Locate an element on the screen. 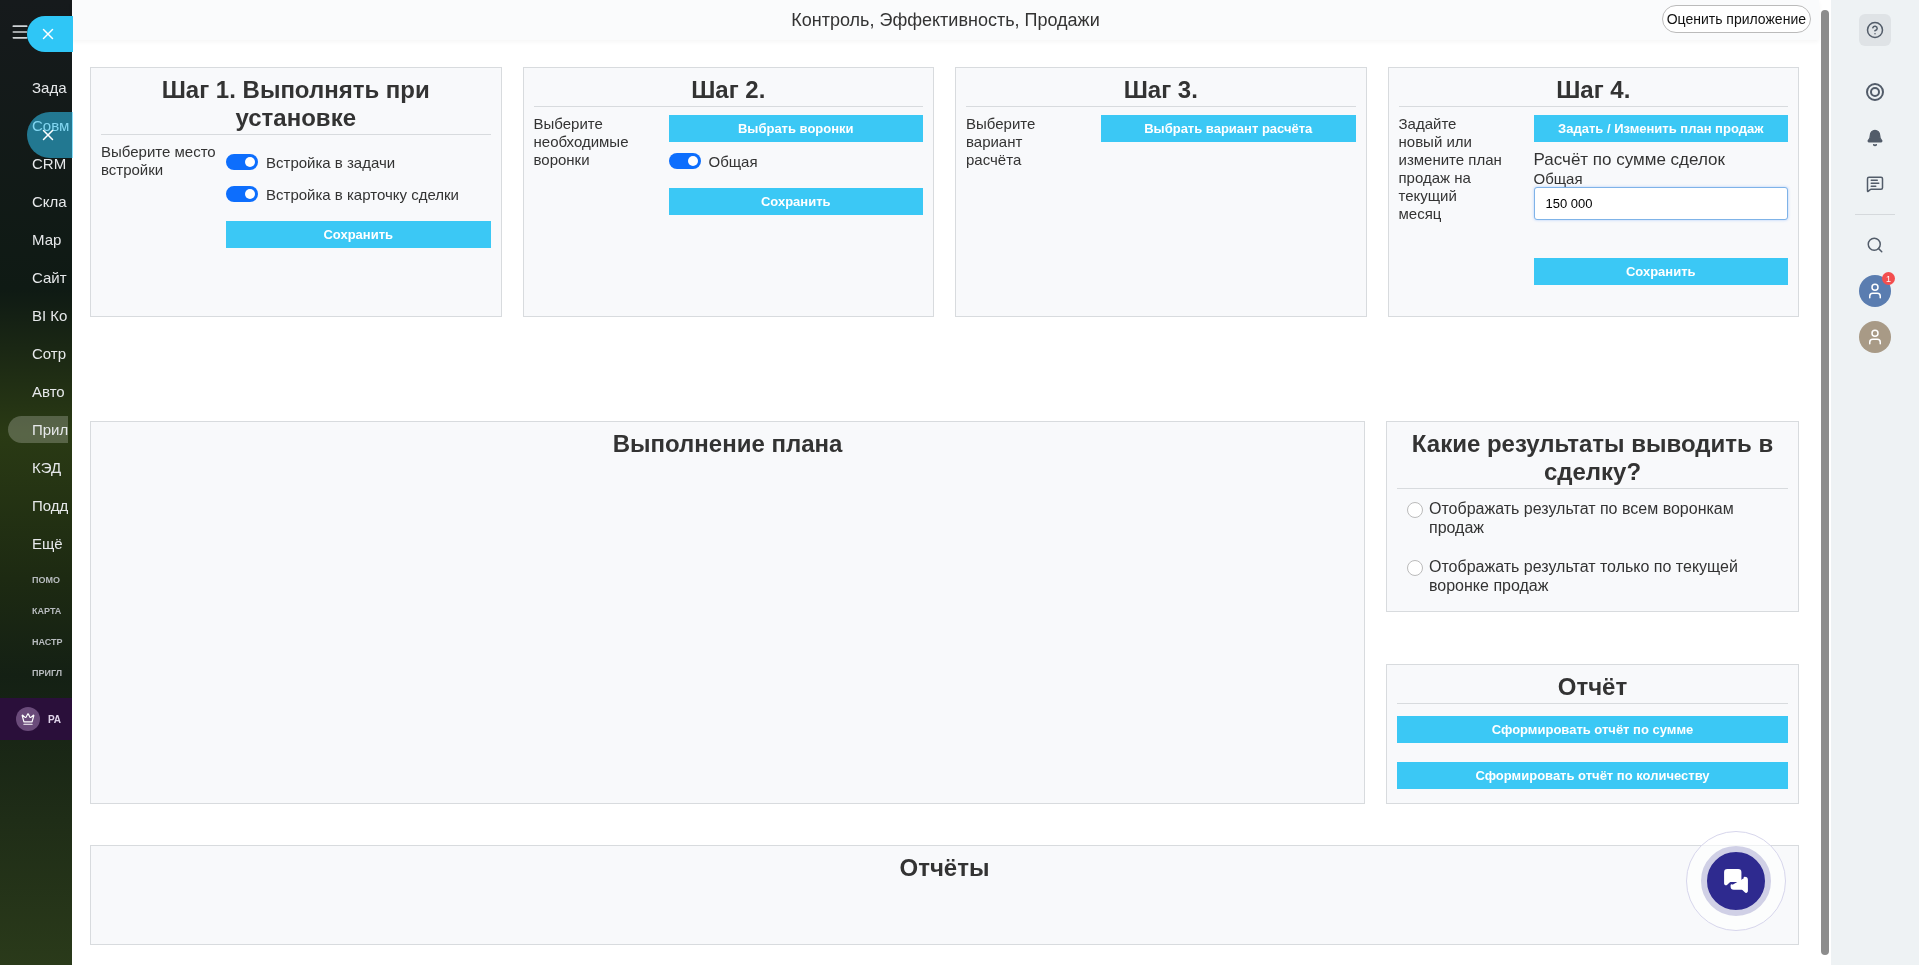 This screenshot has height=965, width=1919. chat-icon is located at coordinates (1736, 881).